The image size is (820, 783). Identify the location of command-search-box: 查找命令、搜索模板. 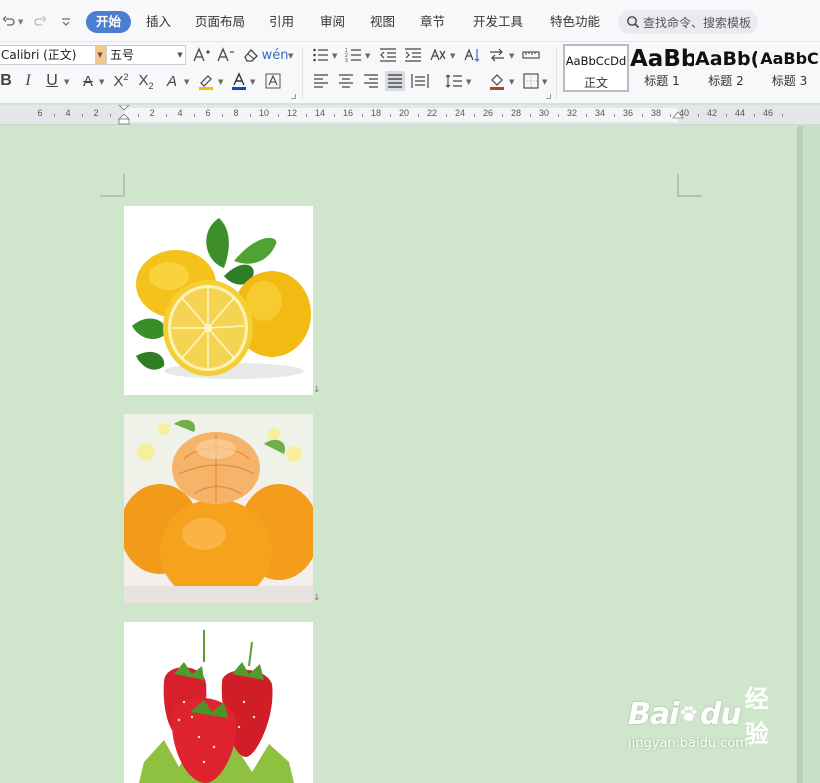
(688, 22).